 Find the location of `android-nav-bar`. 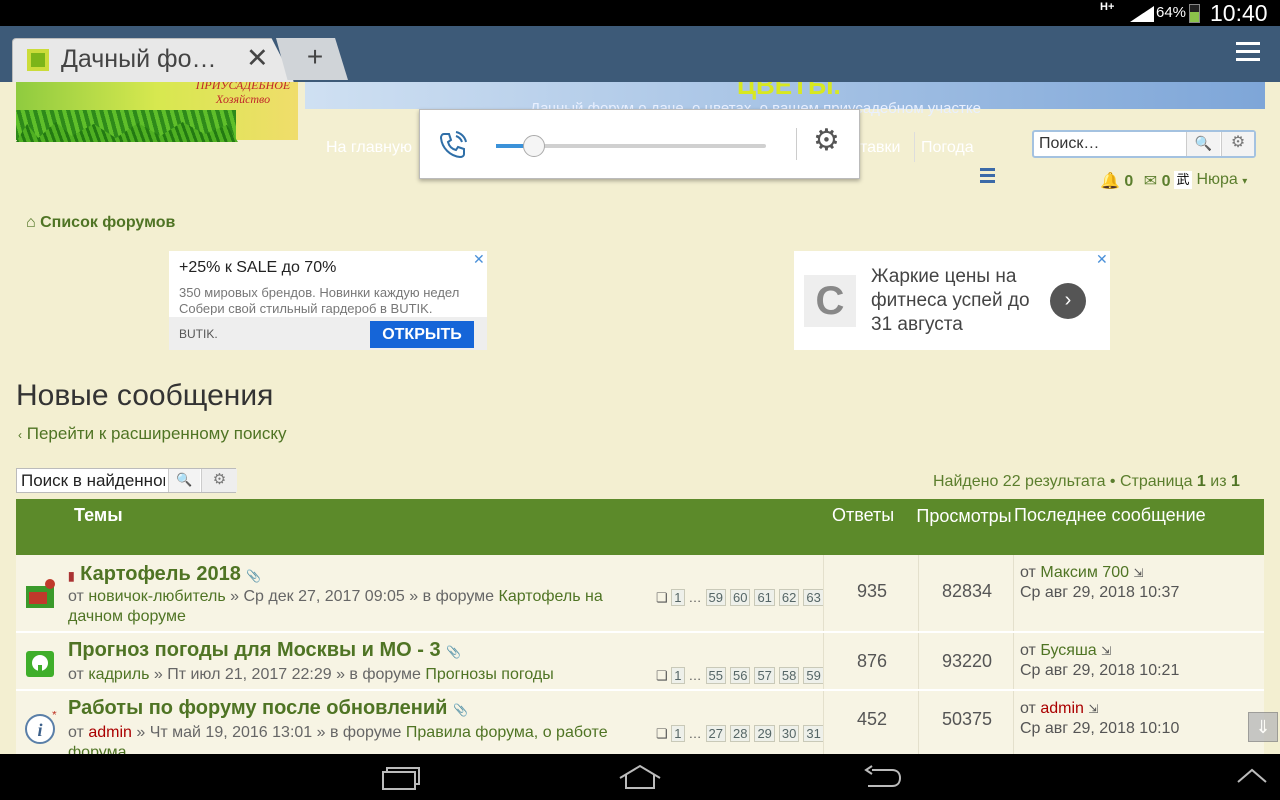

android-nav-bar is located at coordinates (640, 777).